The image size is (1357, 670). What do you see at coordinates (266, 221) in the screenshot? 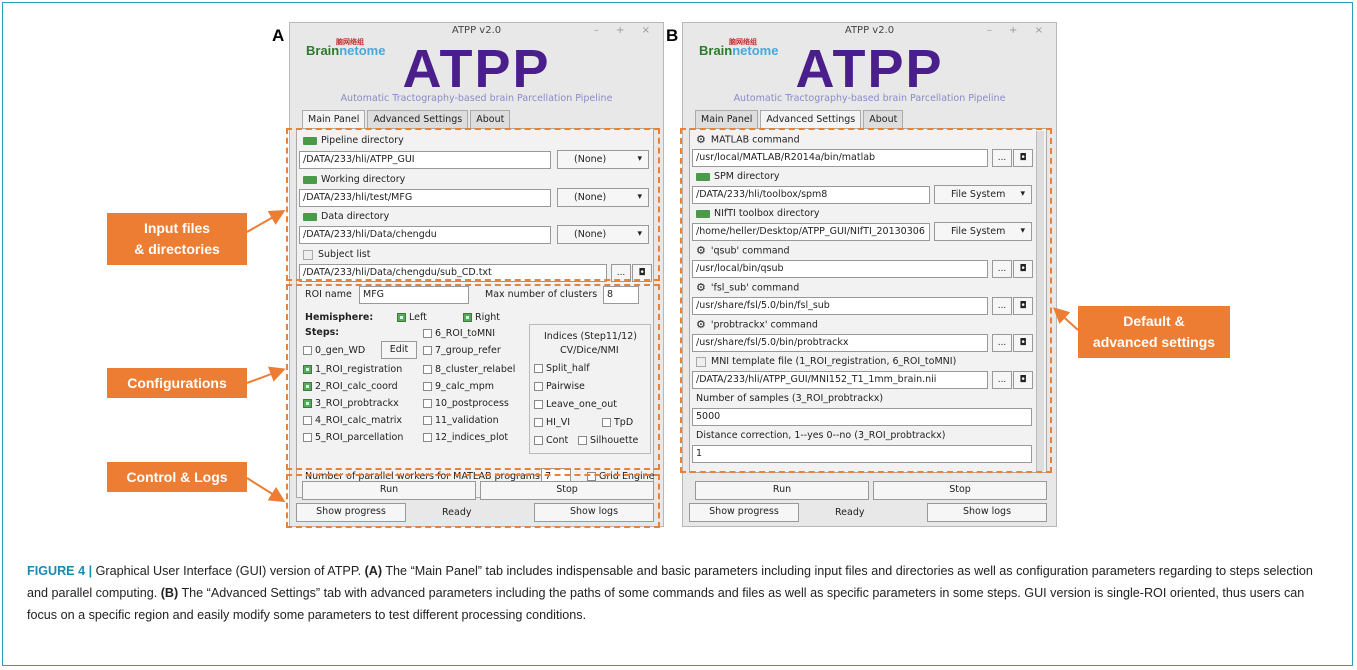
I see `arrow-input` at bounding box center [266, 221].